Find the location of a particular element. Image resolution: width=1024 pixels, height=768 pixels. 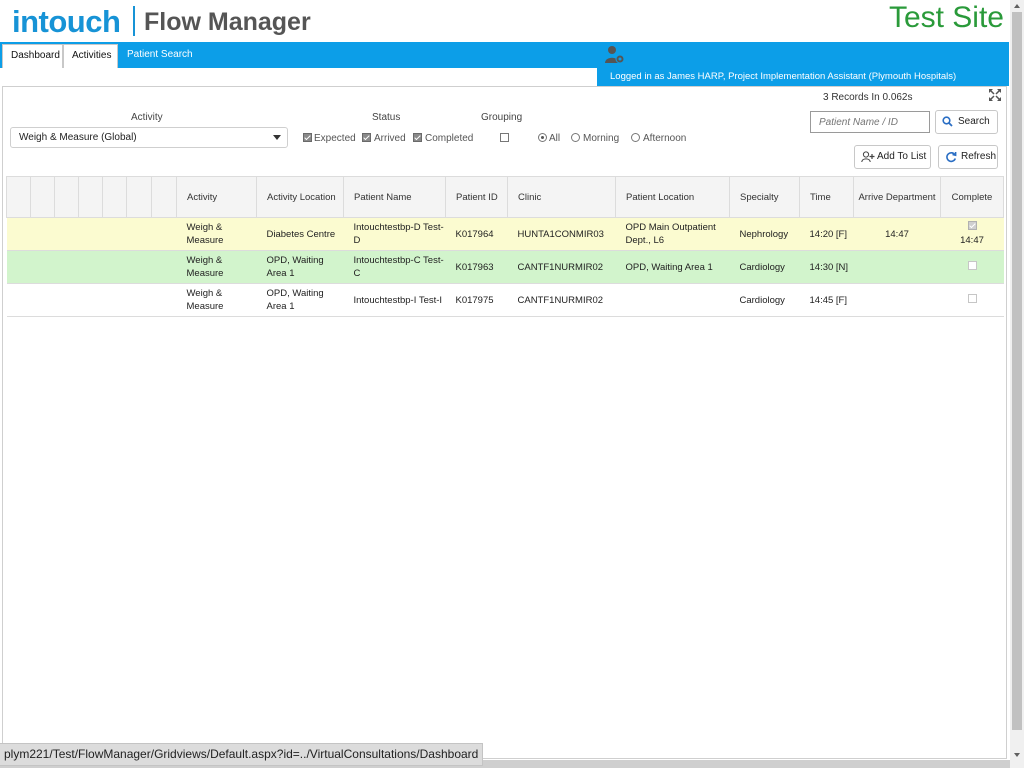

col-specialty: Specialty is located at coordinates (764, 197).